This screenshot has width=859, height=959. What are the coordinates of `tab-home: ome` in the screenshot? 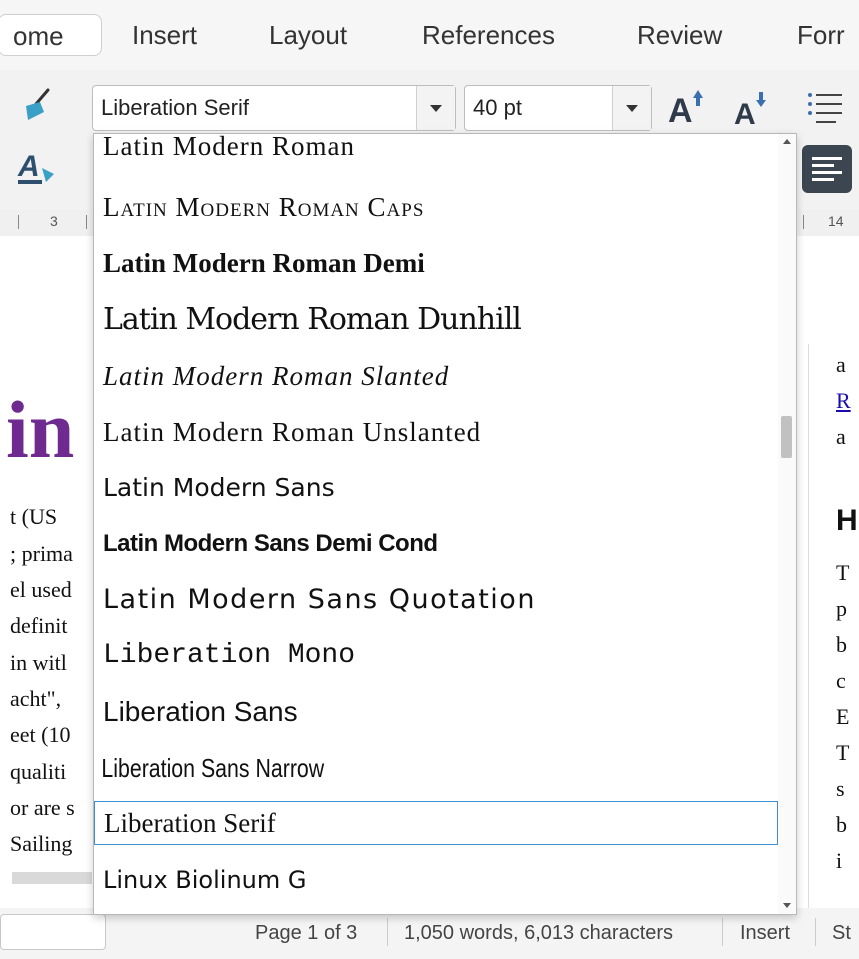 It's located at (51, 35).